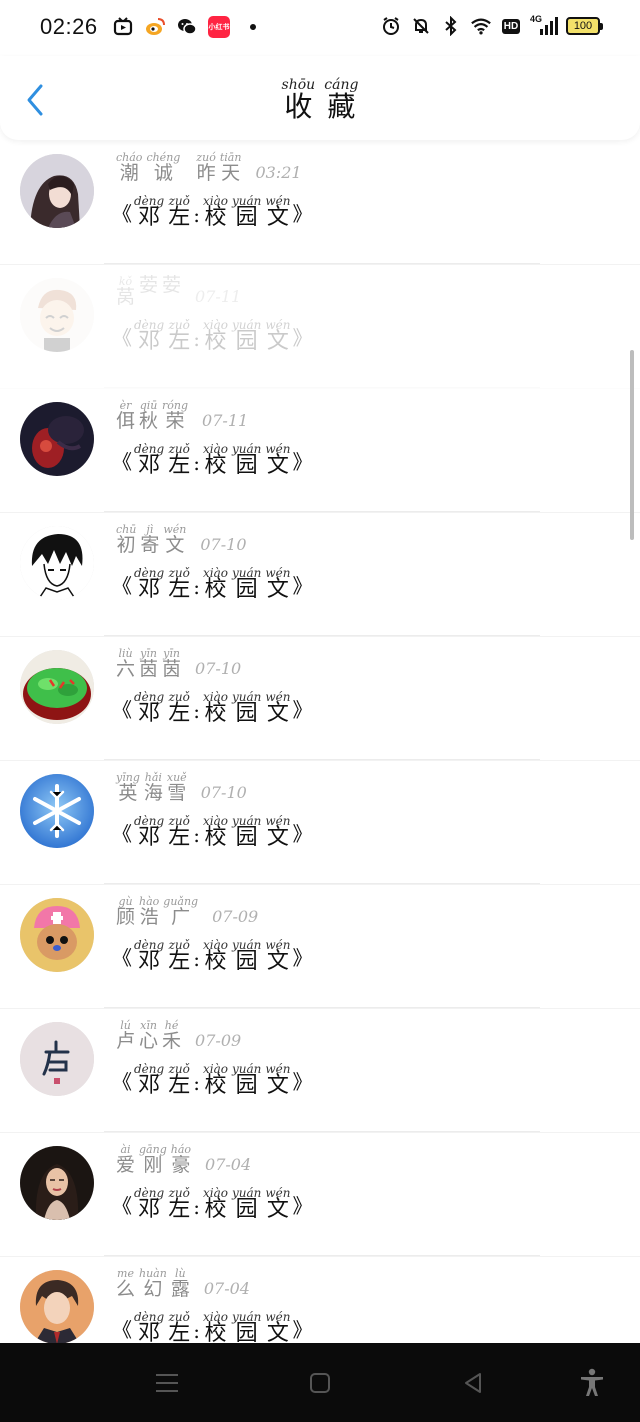  What do you see at coordinates (320, 326) in the screenshot?
I see `list-item: kǒ 莴荌荌 07-11 《 dèng 邓 zuǒ 左: xiào 校 yuán 园 wén 文》` at bounding box center [320, 326].